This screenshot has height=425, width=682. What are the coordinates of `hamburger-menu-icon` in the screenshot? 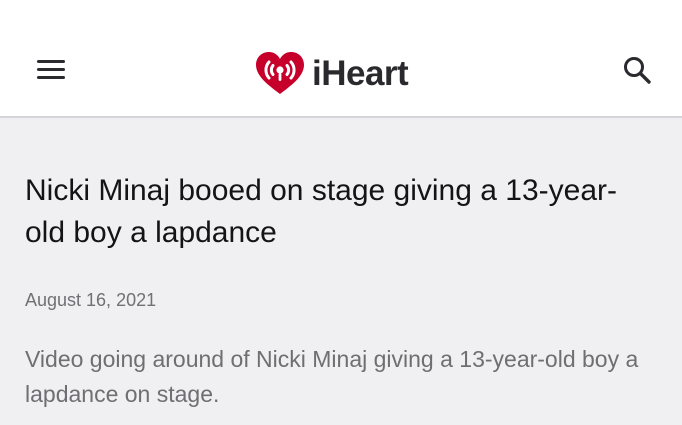 It's located at (51, 61).